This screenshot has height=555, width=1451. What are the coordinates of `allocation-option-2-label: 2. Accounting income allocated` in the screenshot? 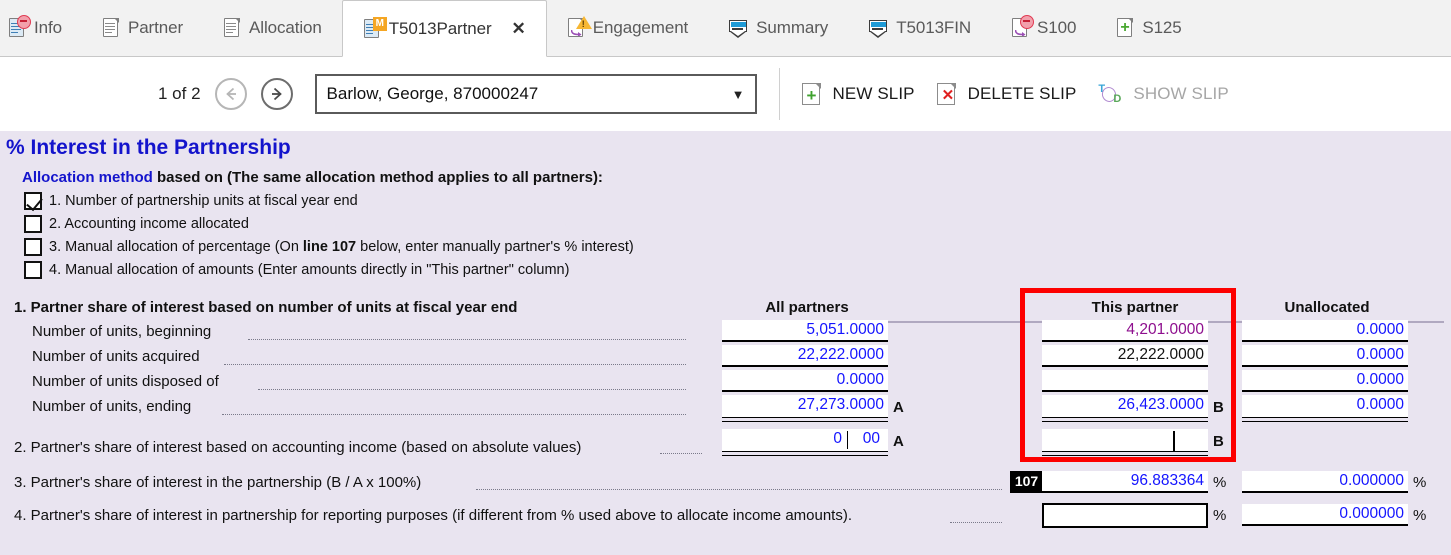 It's located at (149, 224).